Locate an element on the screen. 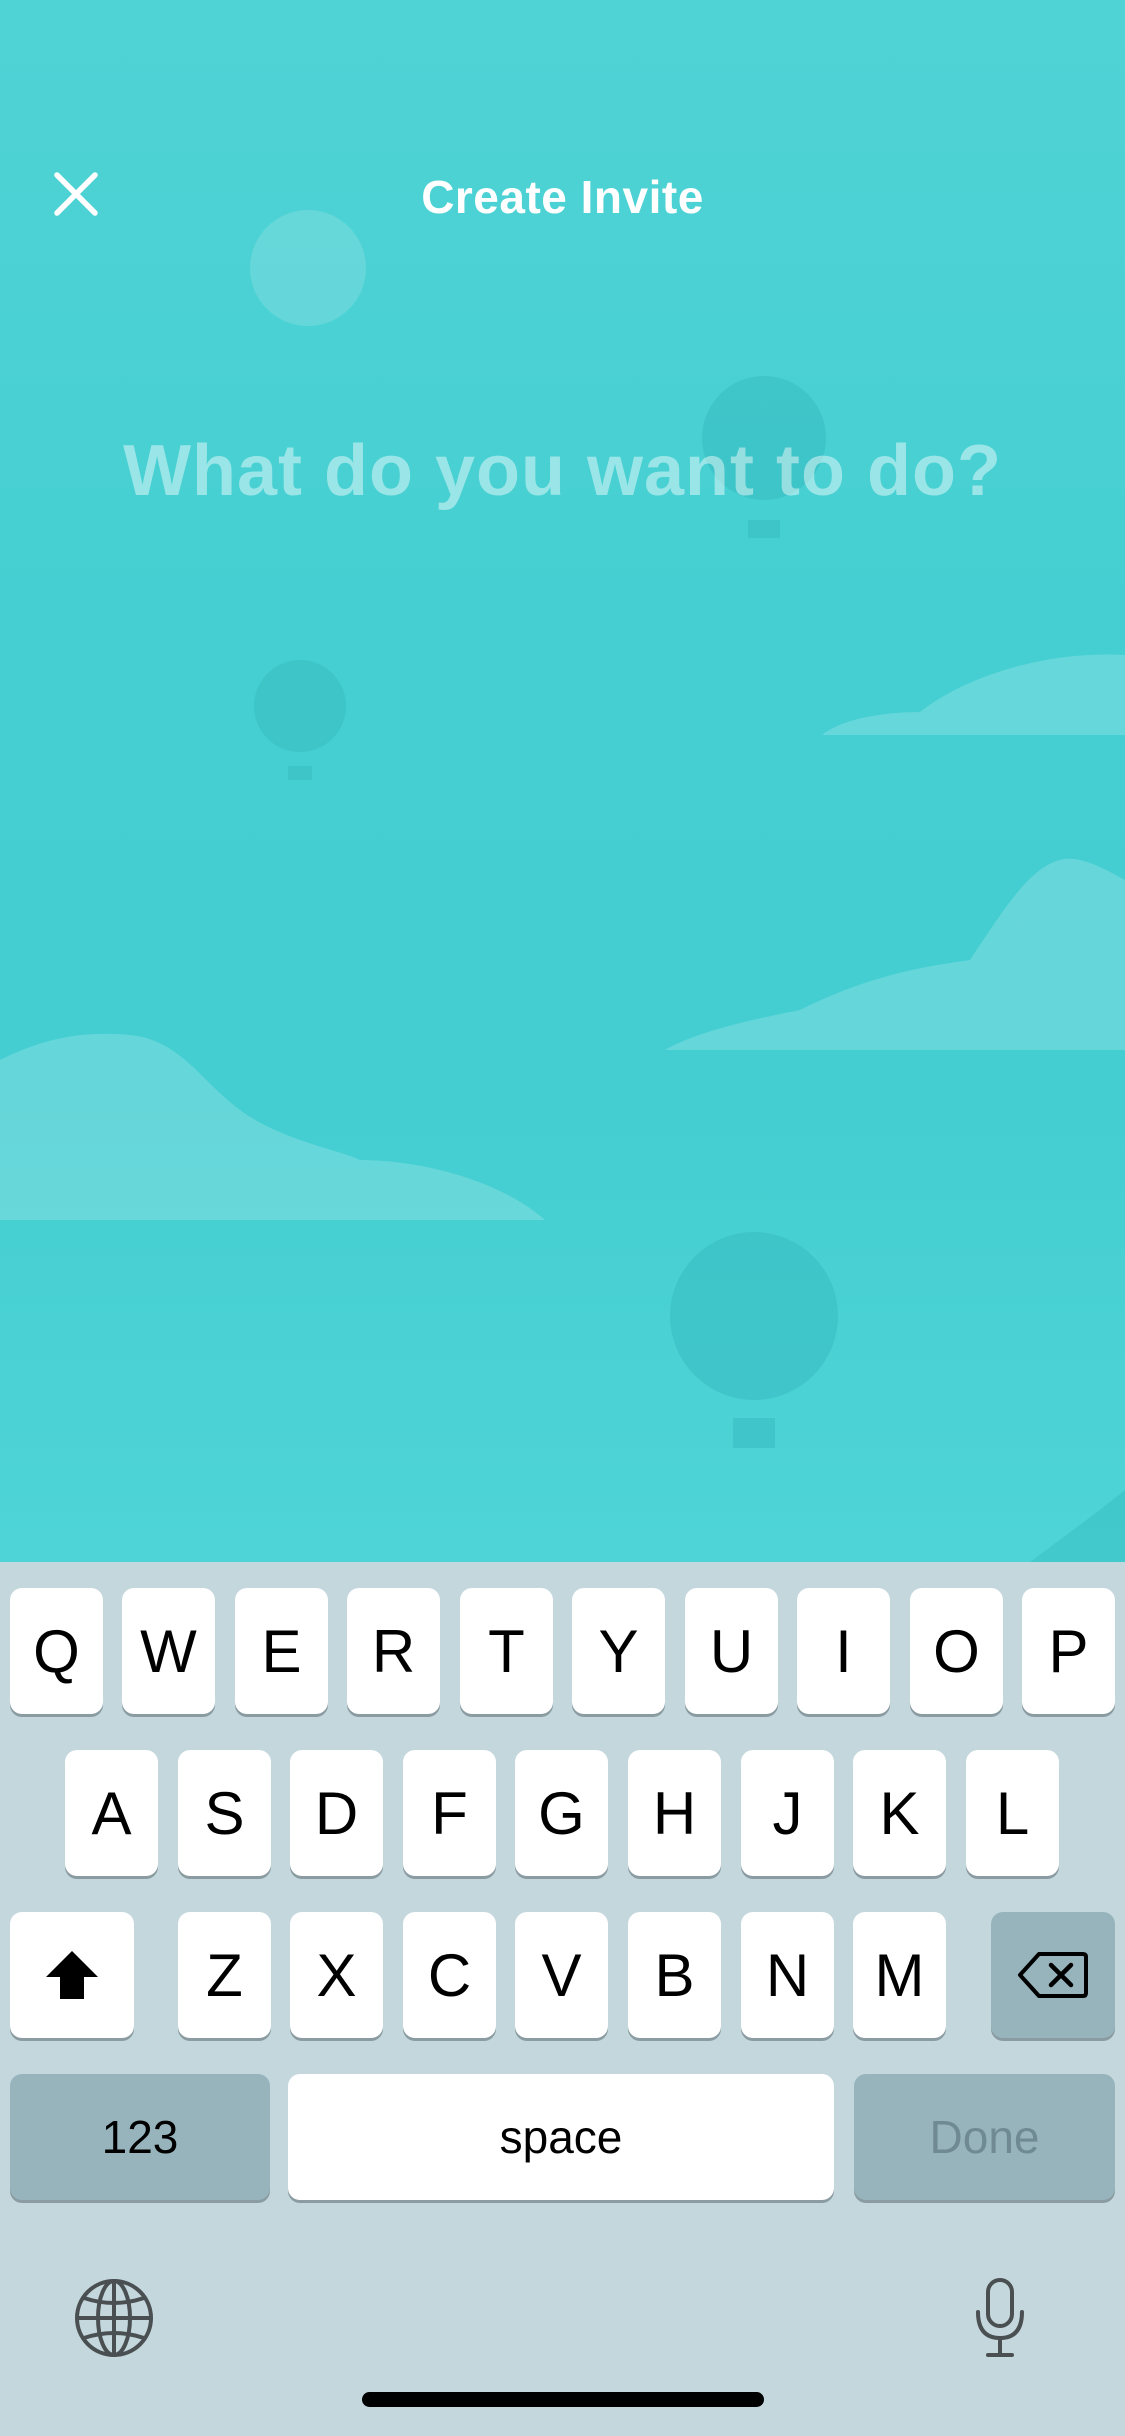 The width and height of the screenshot is (1125, 2436). key-s: S is located at coordinates (224, 1813).